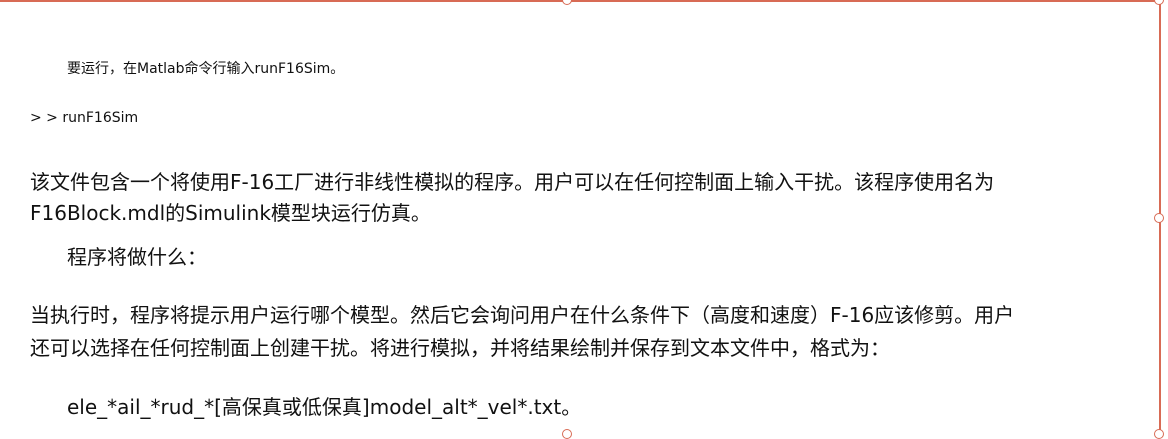 Image resolution: width=1168 pixels, height=439 pixels. What do you see at coordinates (84, 118) in the screenshot?
I see `command-line: > > runF16Sim` at bounding box center [84, 118].